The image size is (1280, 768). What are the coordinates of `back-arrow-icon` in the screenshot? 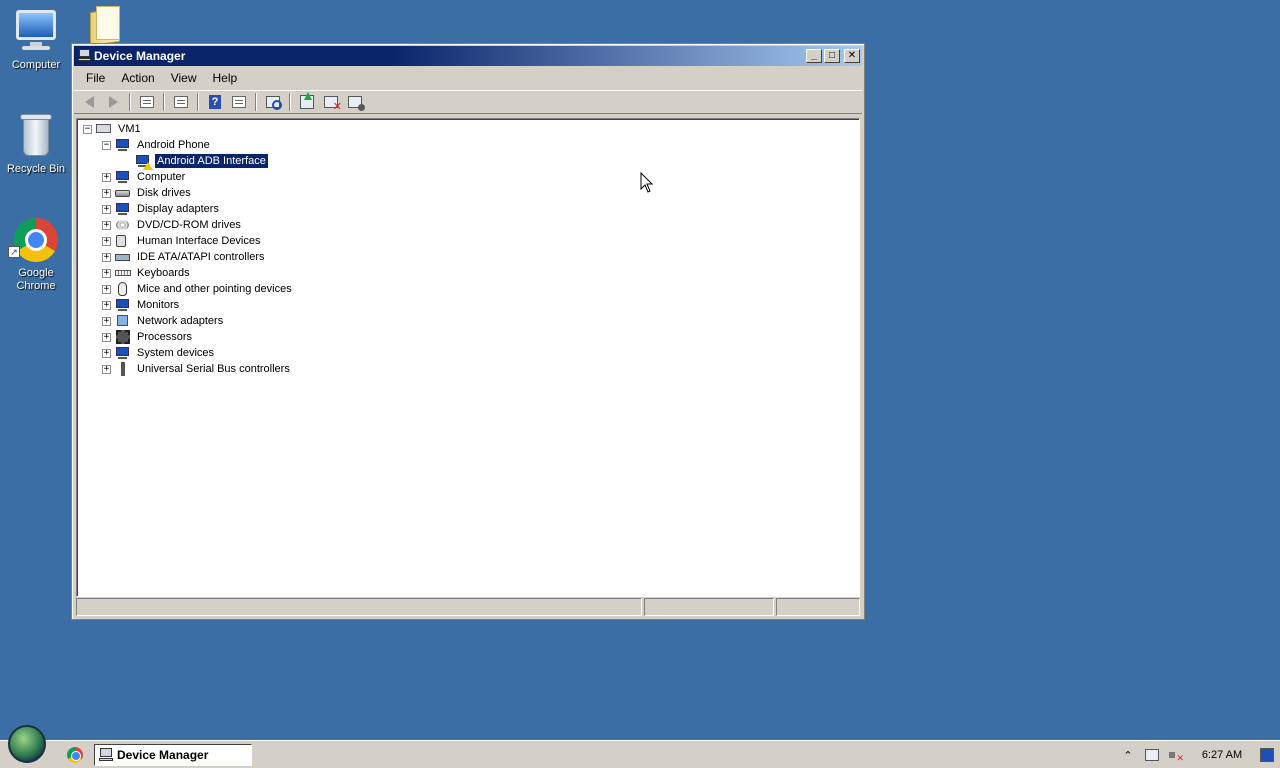 It's located at (89, 102).